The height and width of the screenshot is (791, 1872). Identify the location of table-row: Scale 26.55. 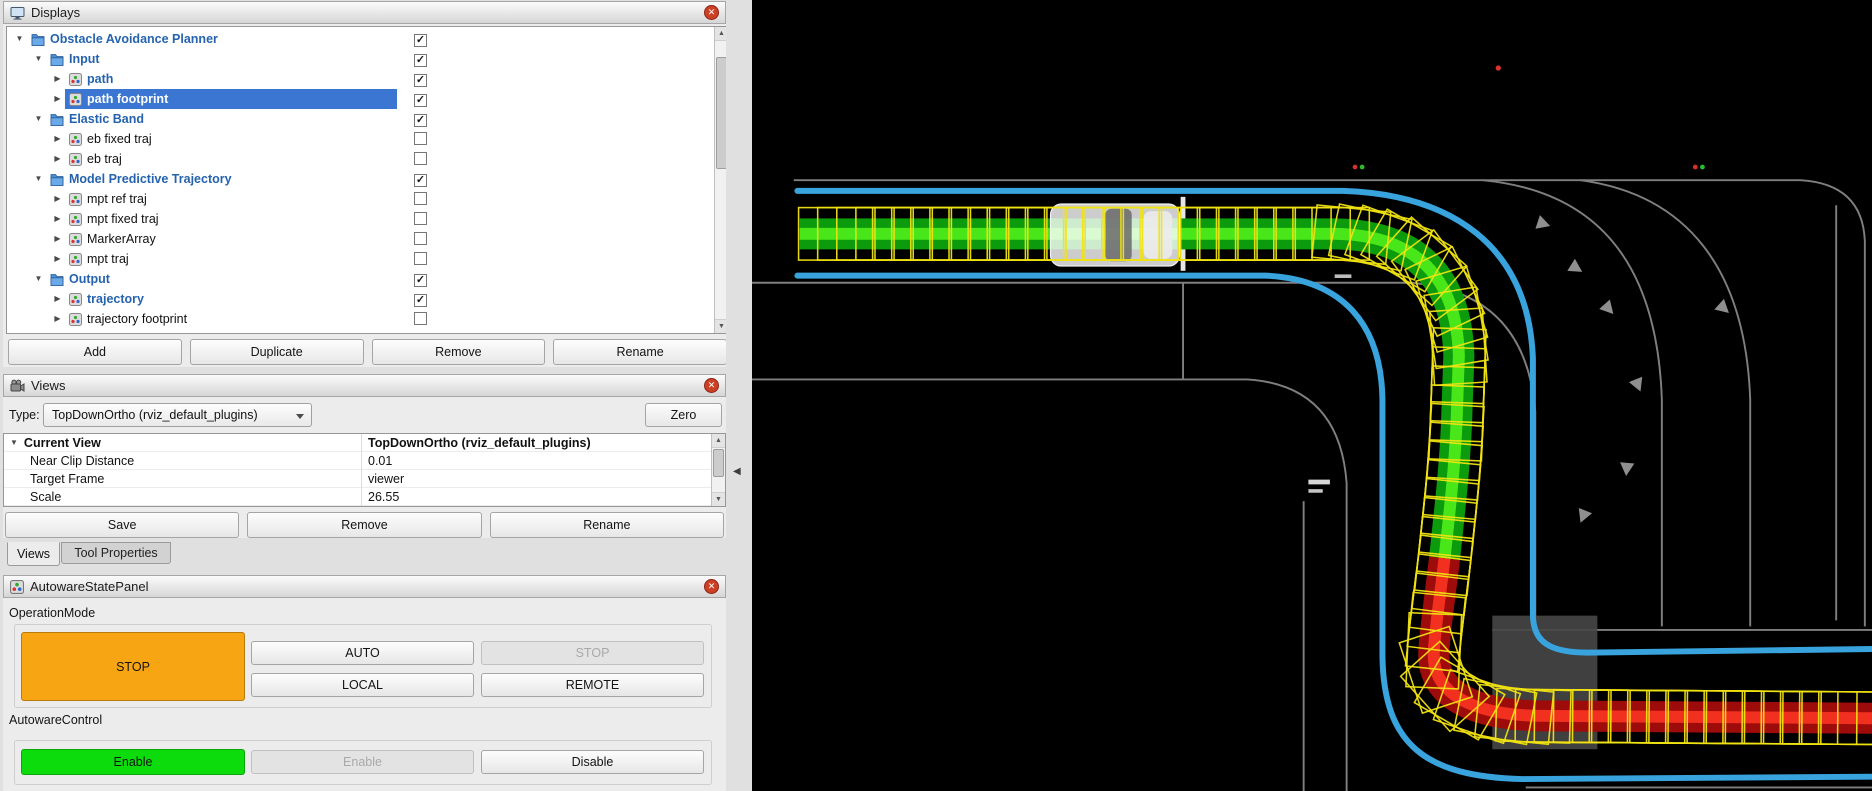
(364, 496).